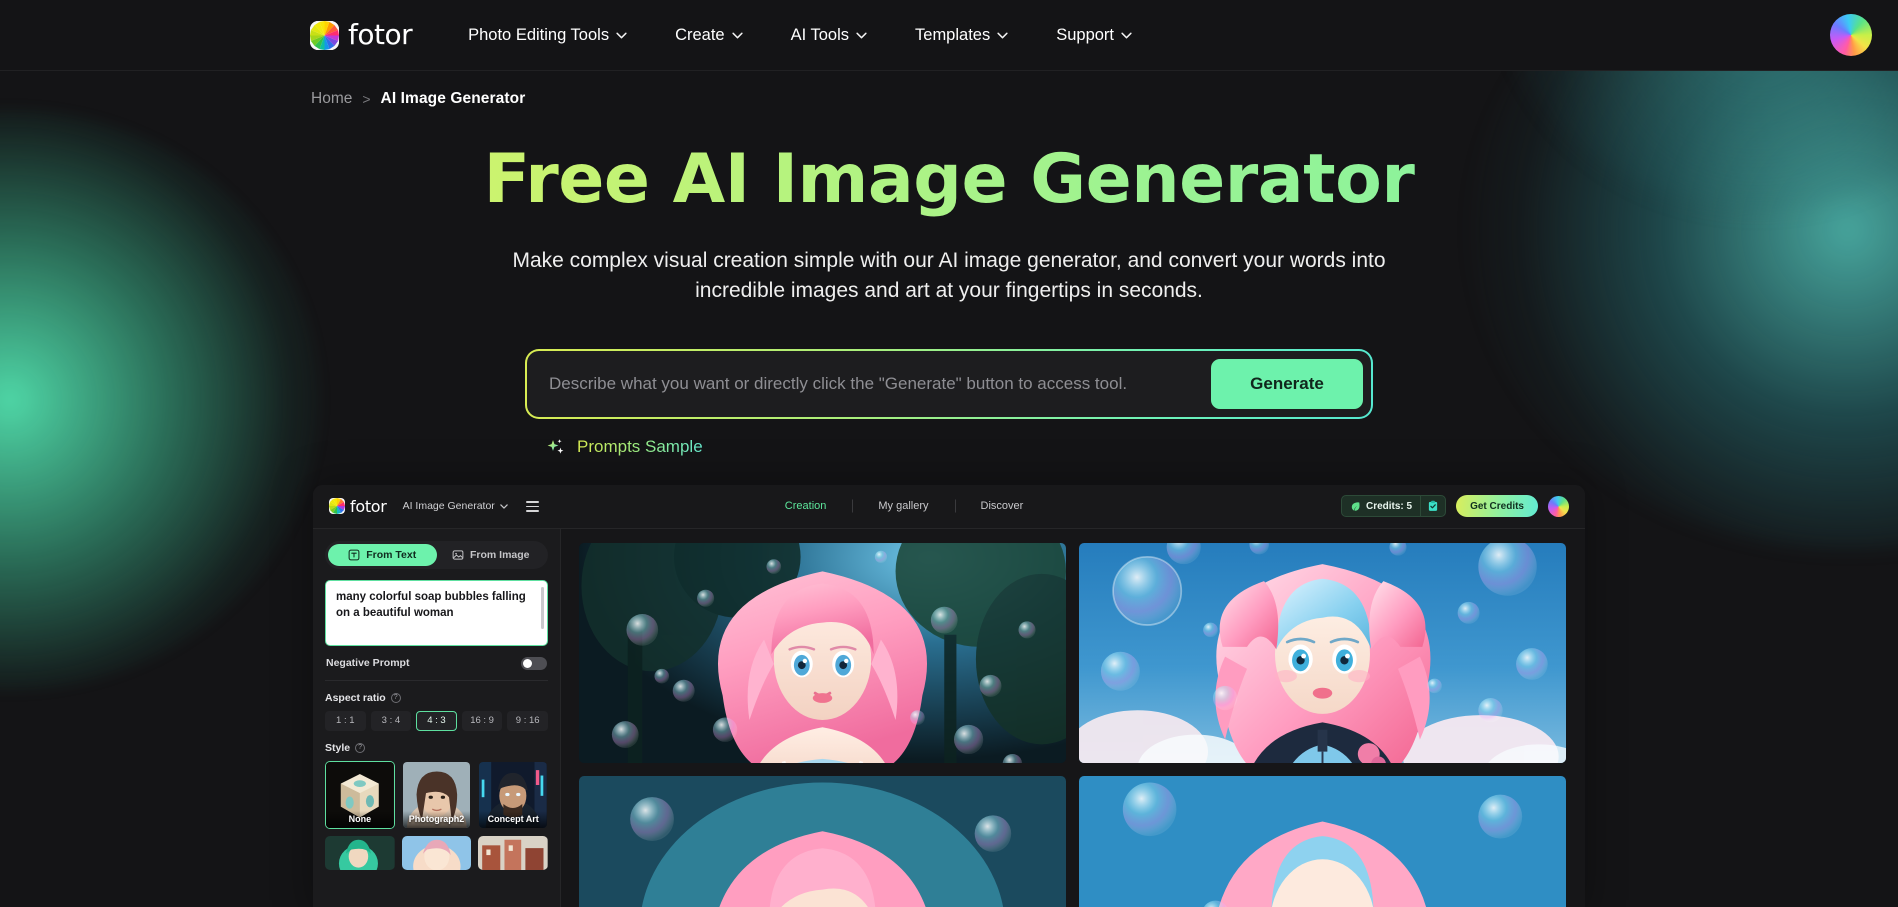 The image size is (1898, 907). Describe the element at coordinates (542, 607) in the screenshot. I see `prompt-scrollbar` at that location.